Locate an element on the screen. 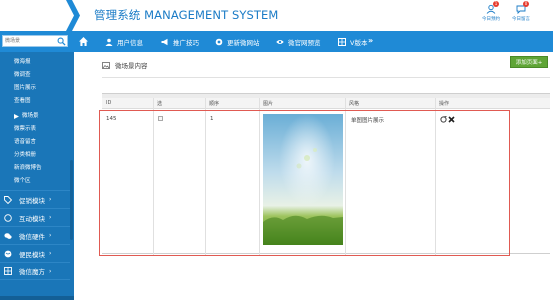 The image size is (553, 300). nav-update-site: 更新微网站 is located at coordinates (237, 41).